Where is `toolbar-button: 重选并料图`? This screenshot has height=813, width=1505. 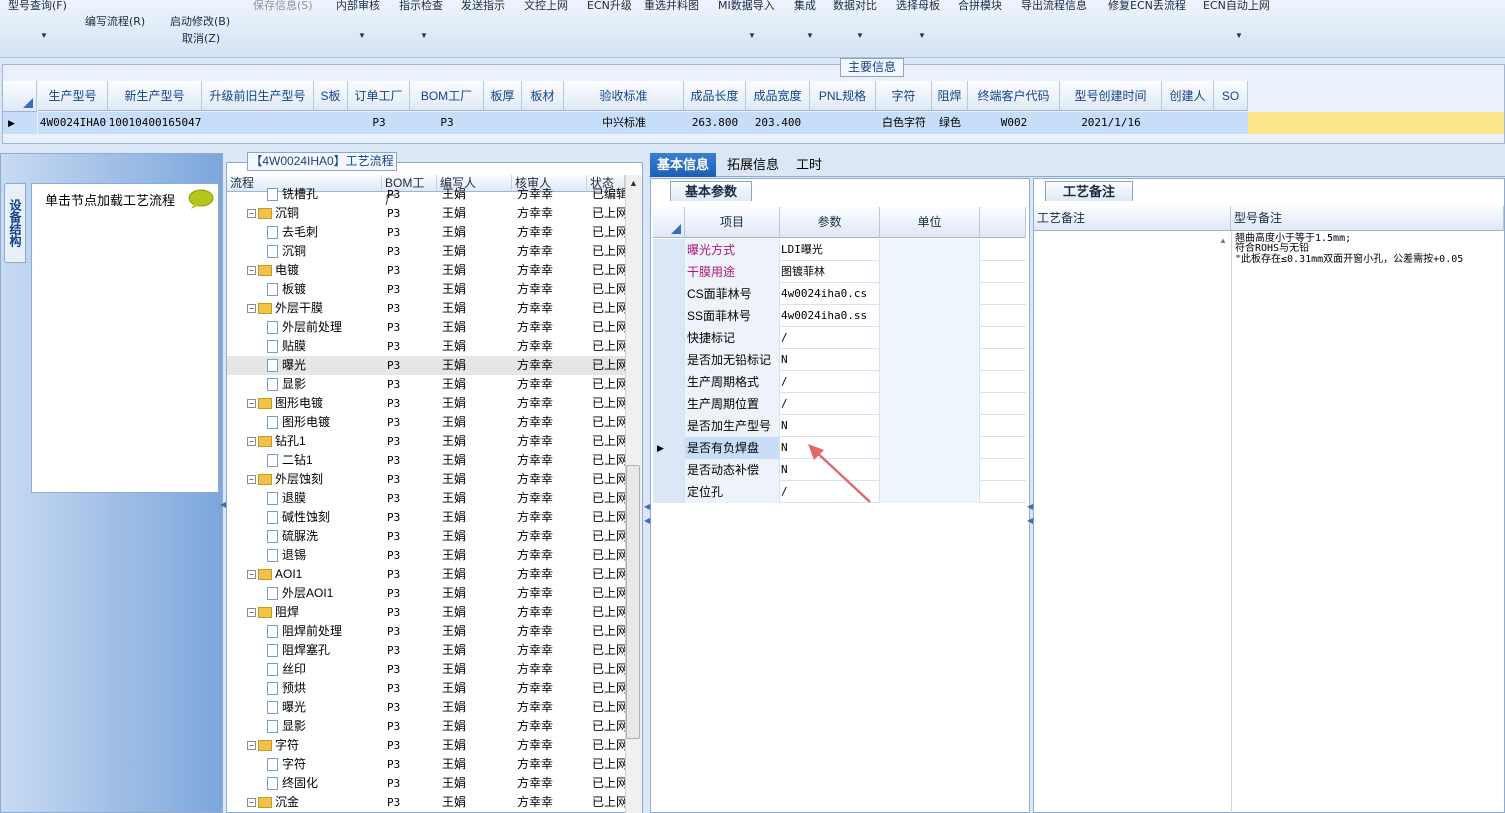
toolbar-button: 重选并料图 is located at coordinates (671, 6).